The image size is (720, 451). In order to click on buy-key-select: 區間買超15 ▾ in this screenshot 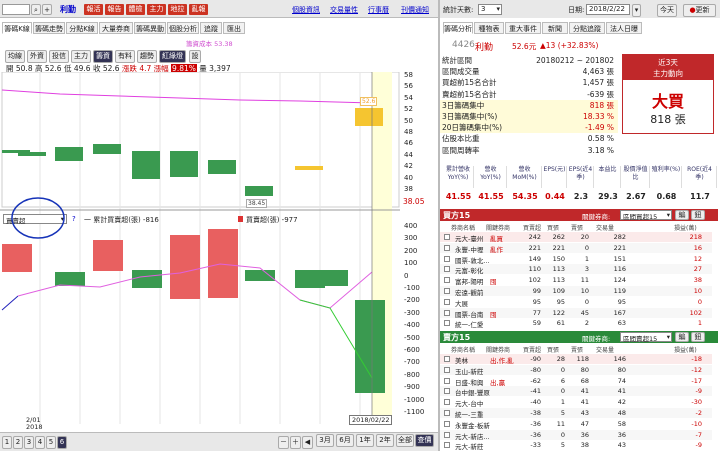, I will do `click(646, 215)`.